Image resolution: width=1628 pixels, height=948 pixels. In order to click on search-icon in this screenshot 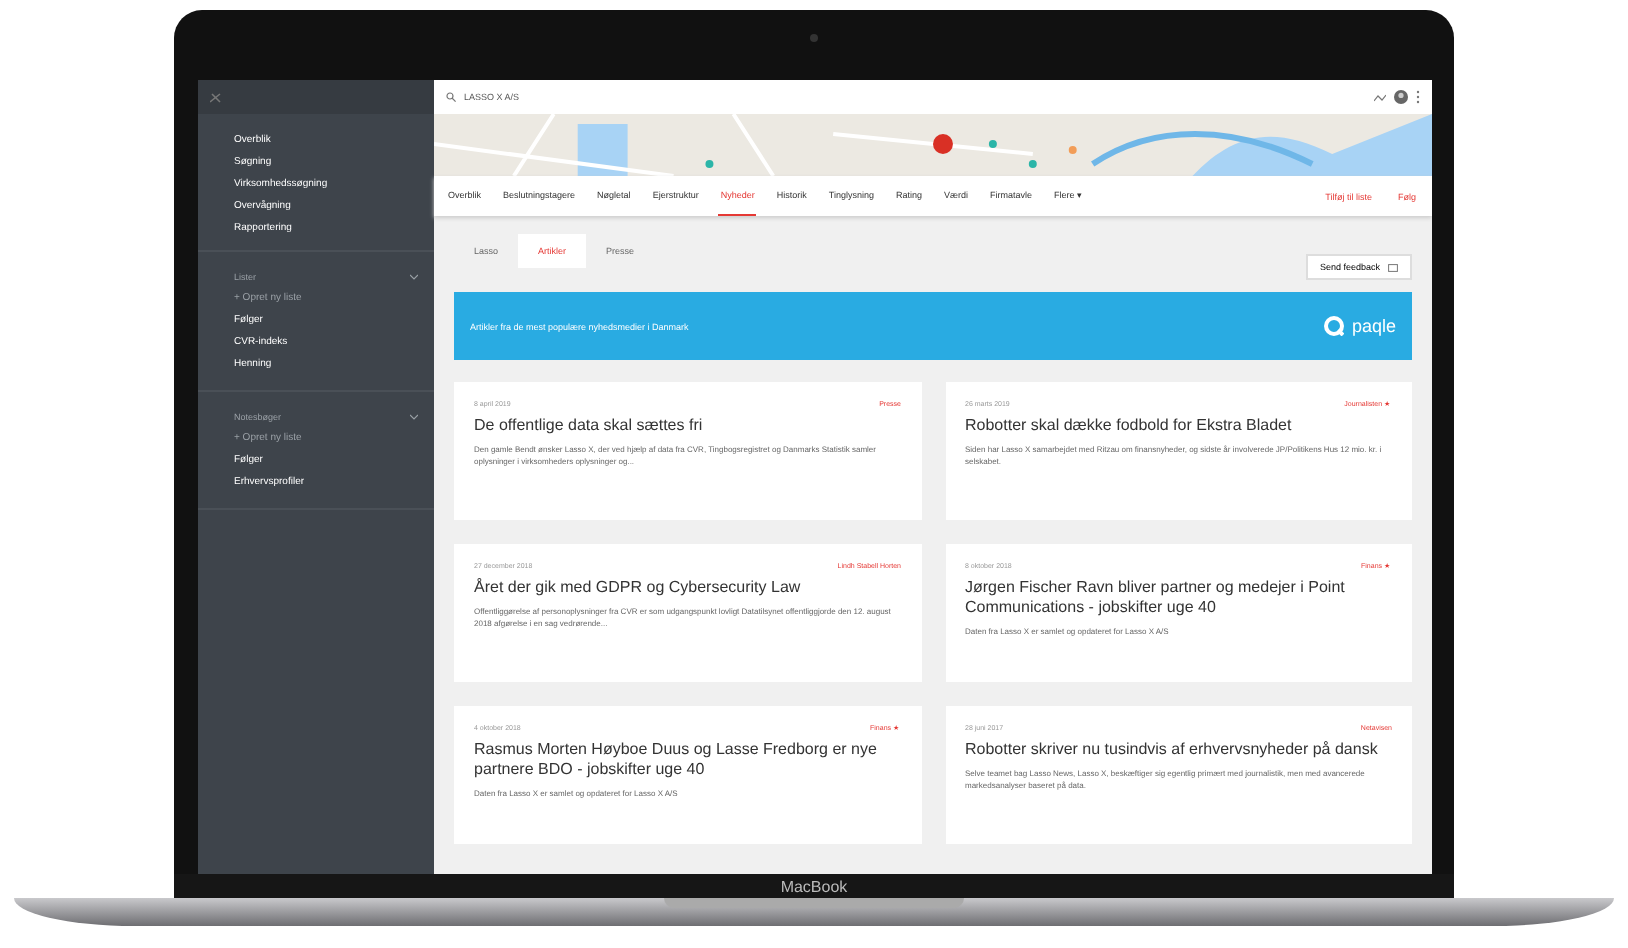, I will do `click(451, 97)`.